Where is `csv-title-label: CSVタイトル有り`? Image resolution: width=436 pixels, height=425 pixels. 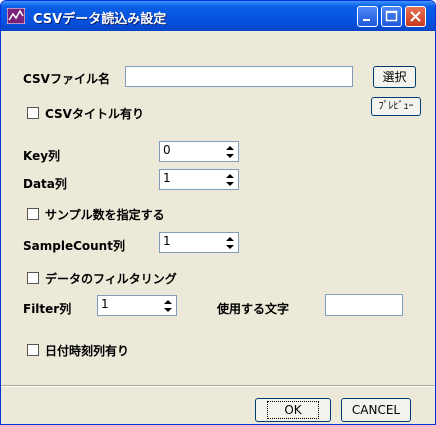 csv-title-label: CSVタイトル有り is located at coordinates (94, 114).